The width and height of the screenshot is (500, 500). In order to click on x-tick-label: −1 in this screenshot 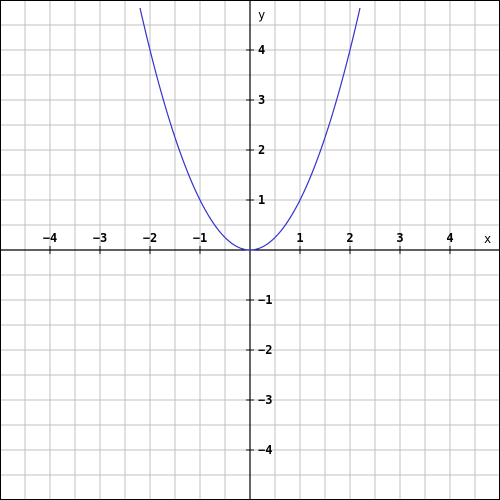, I will do `click(200, 238)`.